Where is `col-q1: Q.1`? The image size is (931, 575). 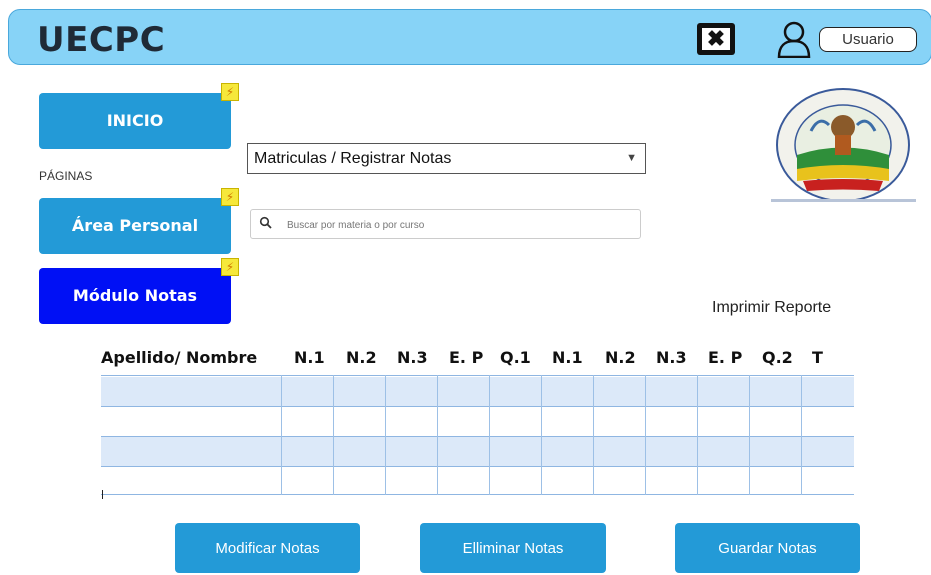 col-q1: Q.1 is located at coordinates (515, 357).